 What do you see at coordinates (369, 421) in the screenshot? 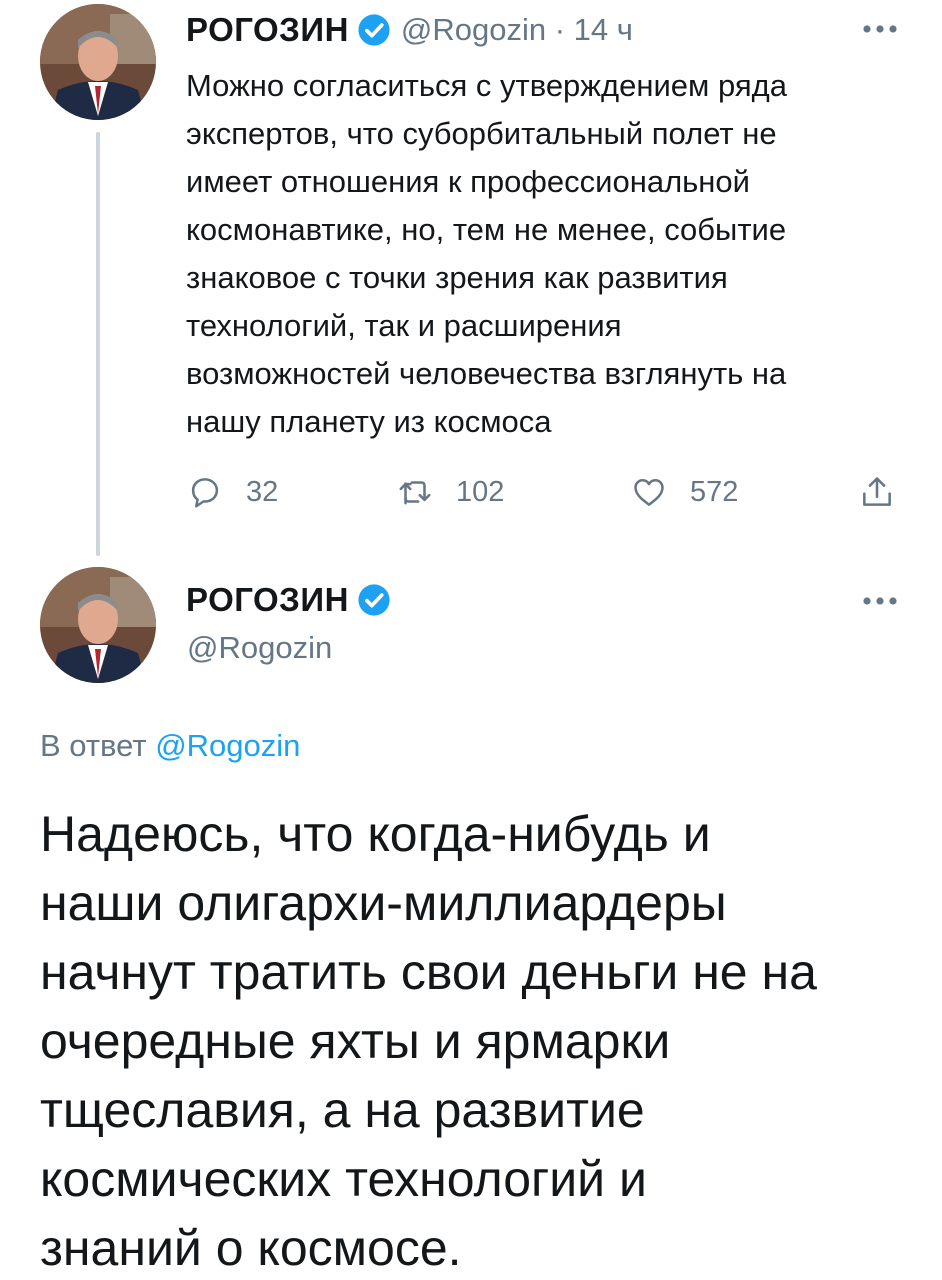
I see `tweet-text-line: нашу планету из космоса` at bounding box center [369, 421].